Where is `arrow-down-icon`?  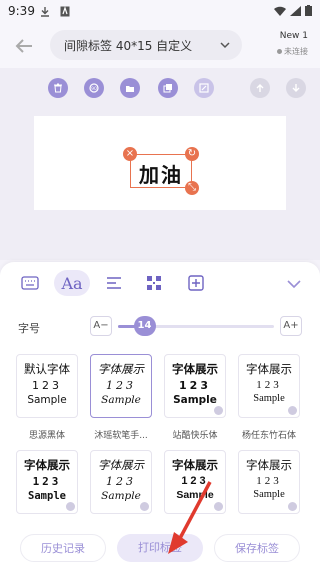 arrow-down-icon is located at coordinates (296, 88).